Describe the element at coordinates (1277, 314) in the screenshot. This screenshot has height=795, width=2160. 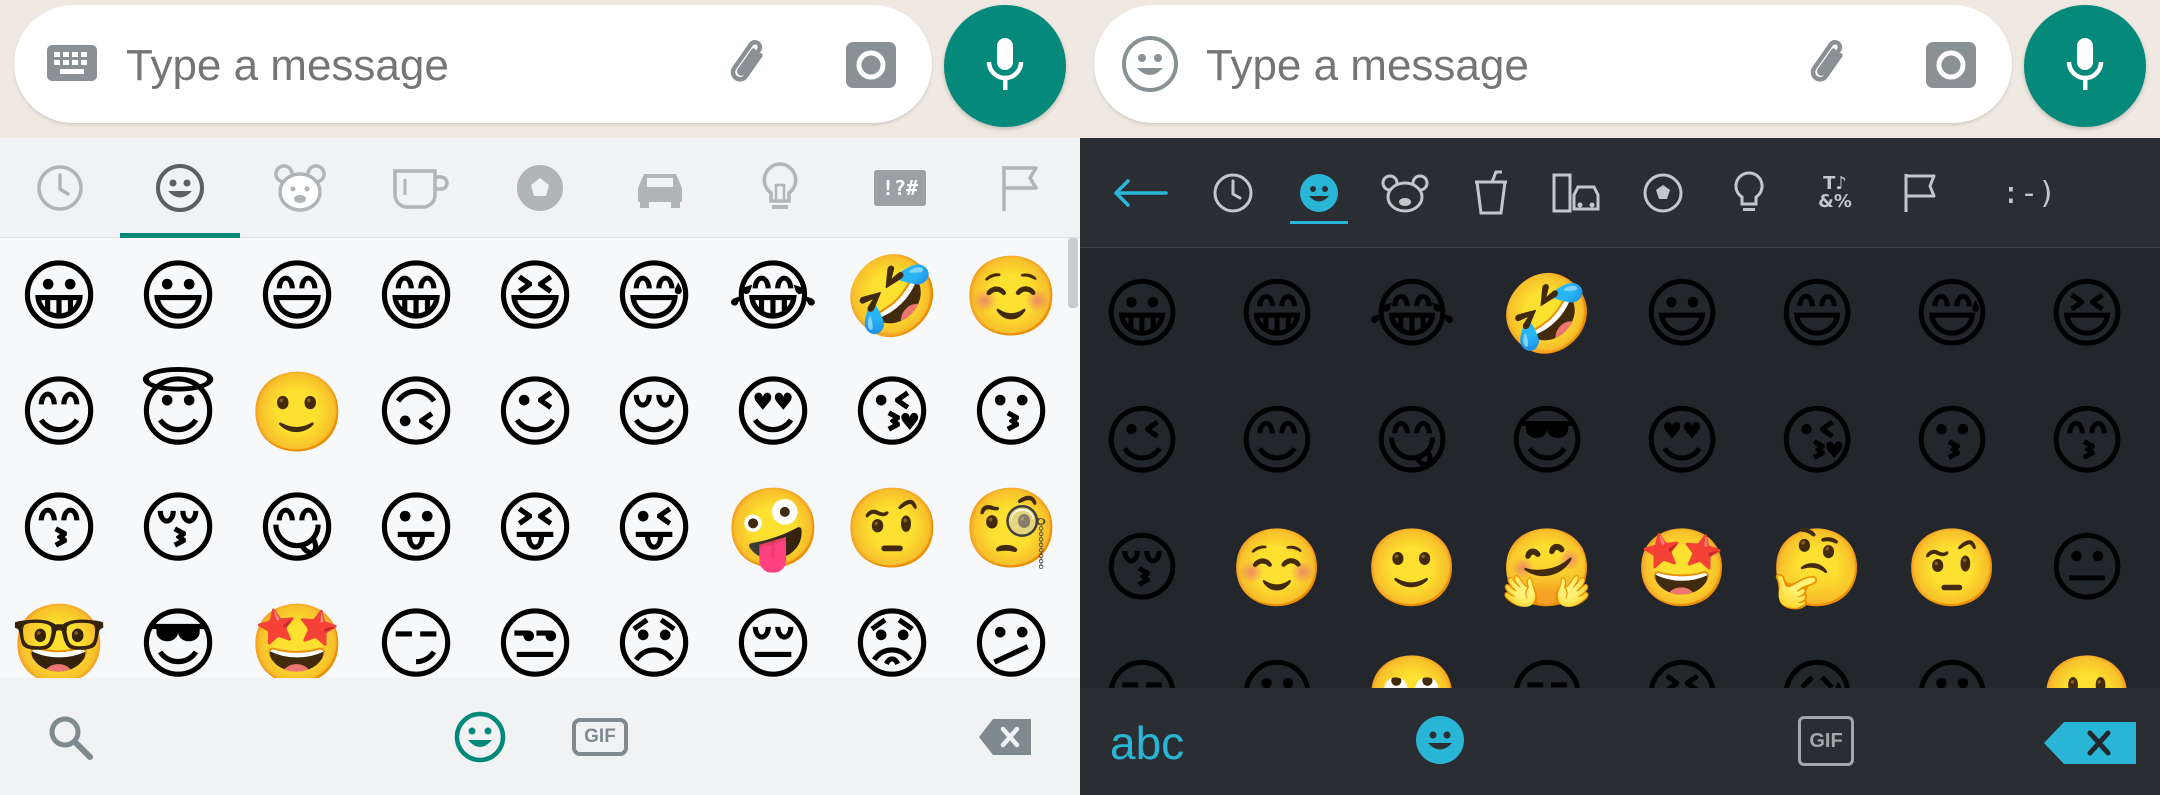
I see `emoji-key: 😁` at that location.